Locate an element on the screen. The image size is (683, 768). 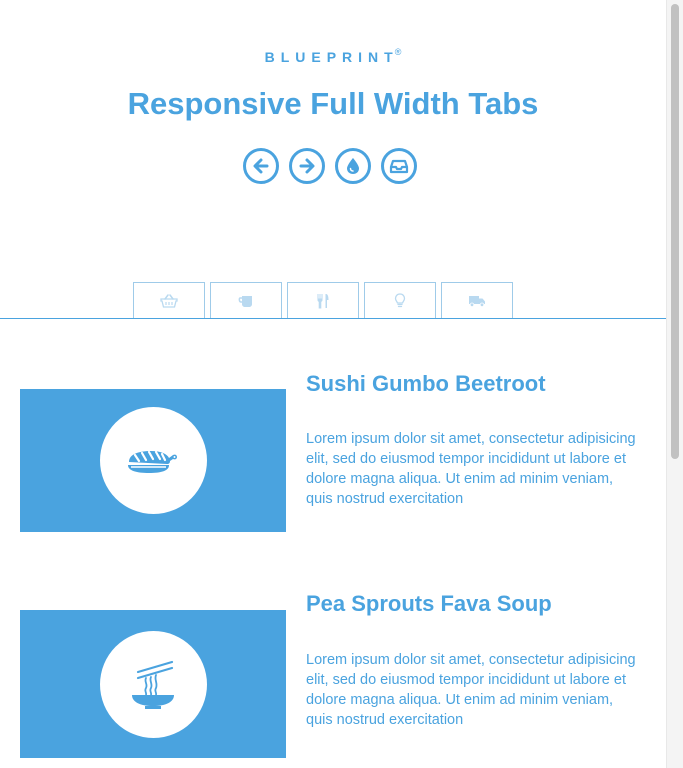
nav-icon-row is located at coordinates (330, 166).